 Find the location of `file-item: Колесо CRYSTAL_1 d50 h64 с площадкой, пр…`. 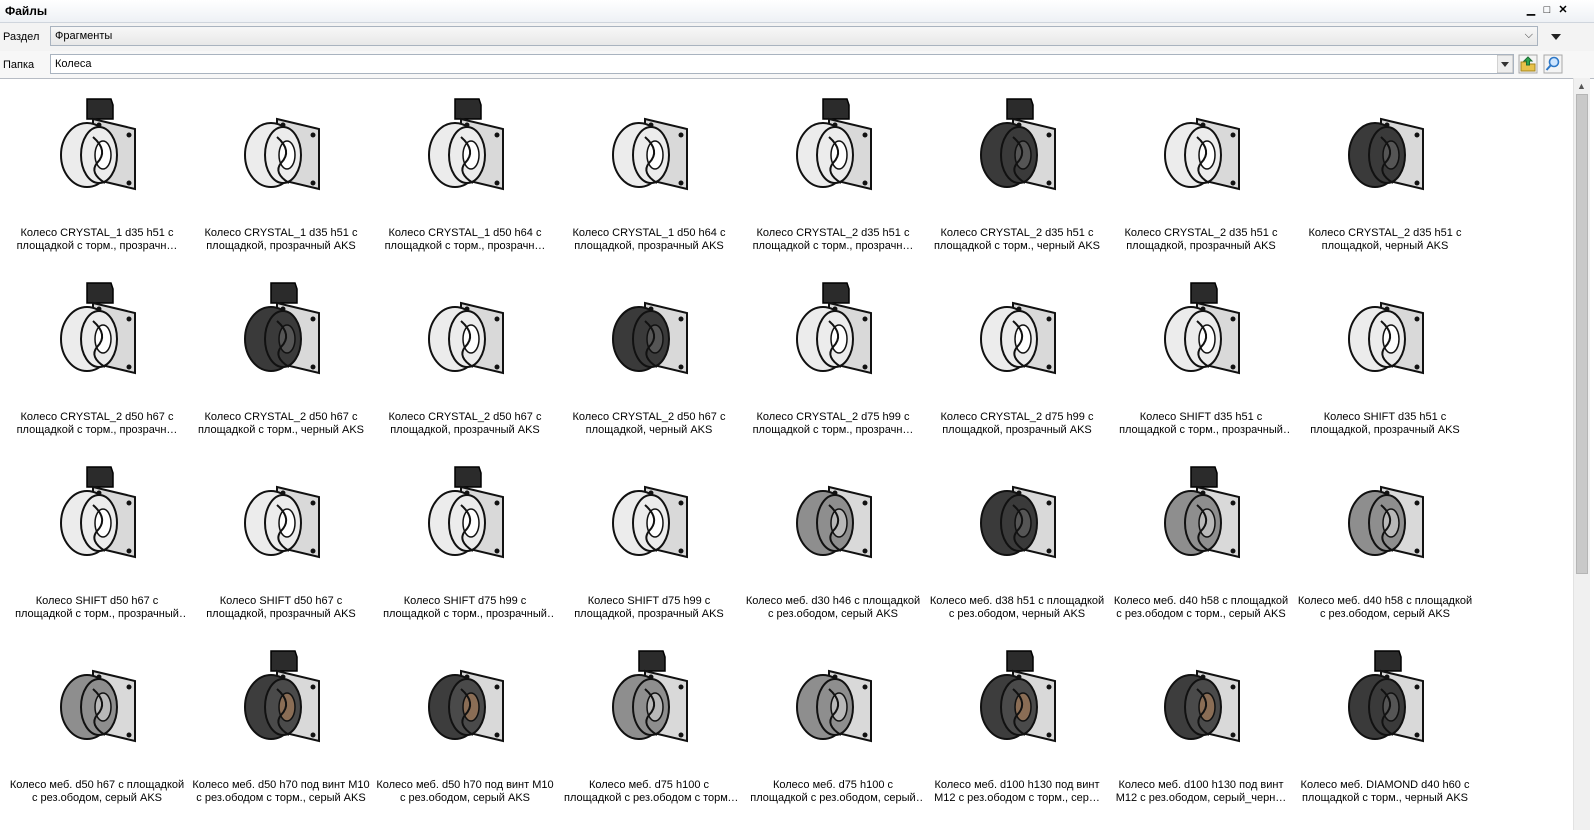

file-item: Колесо CRYSTAL_1 d50 h64 с площадкой, пр… is located at coordinates (649, 181).